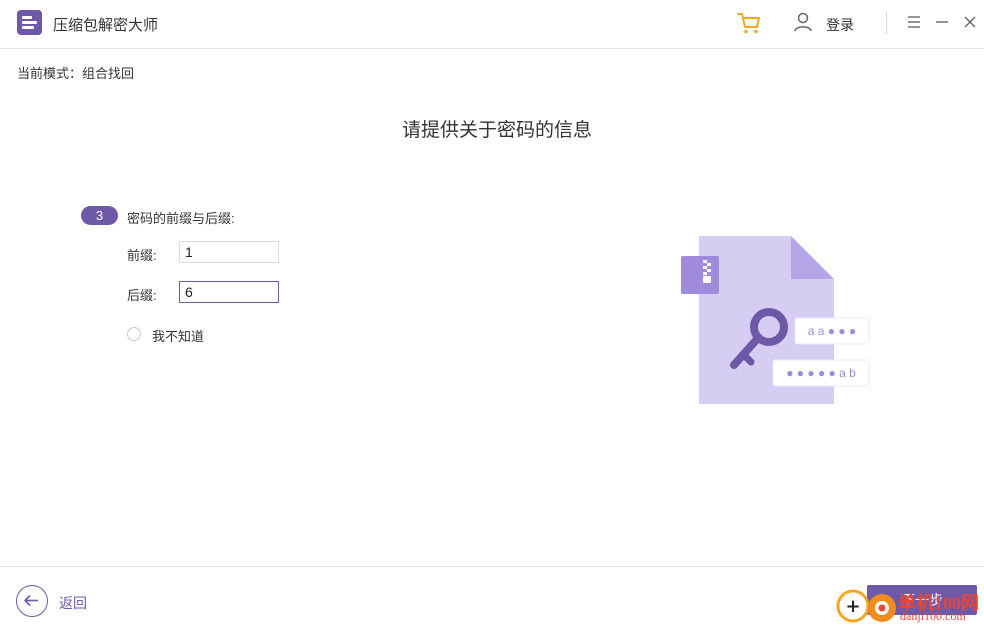 Image resolution: width=984 pixels, height=627 pixels. I want to click on unknown-radio, so click(134, 334).